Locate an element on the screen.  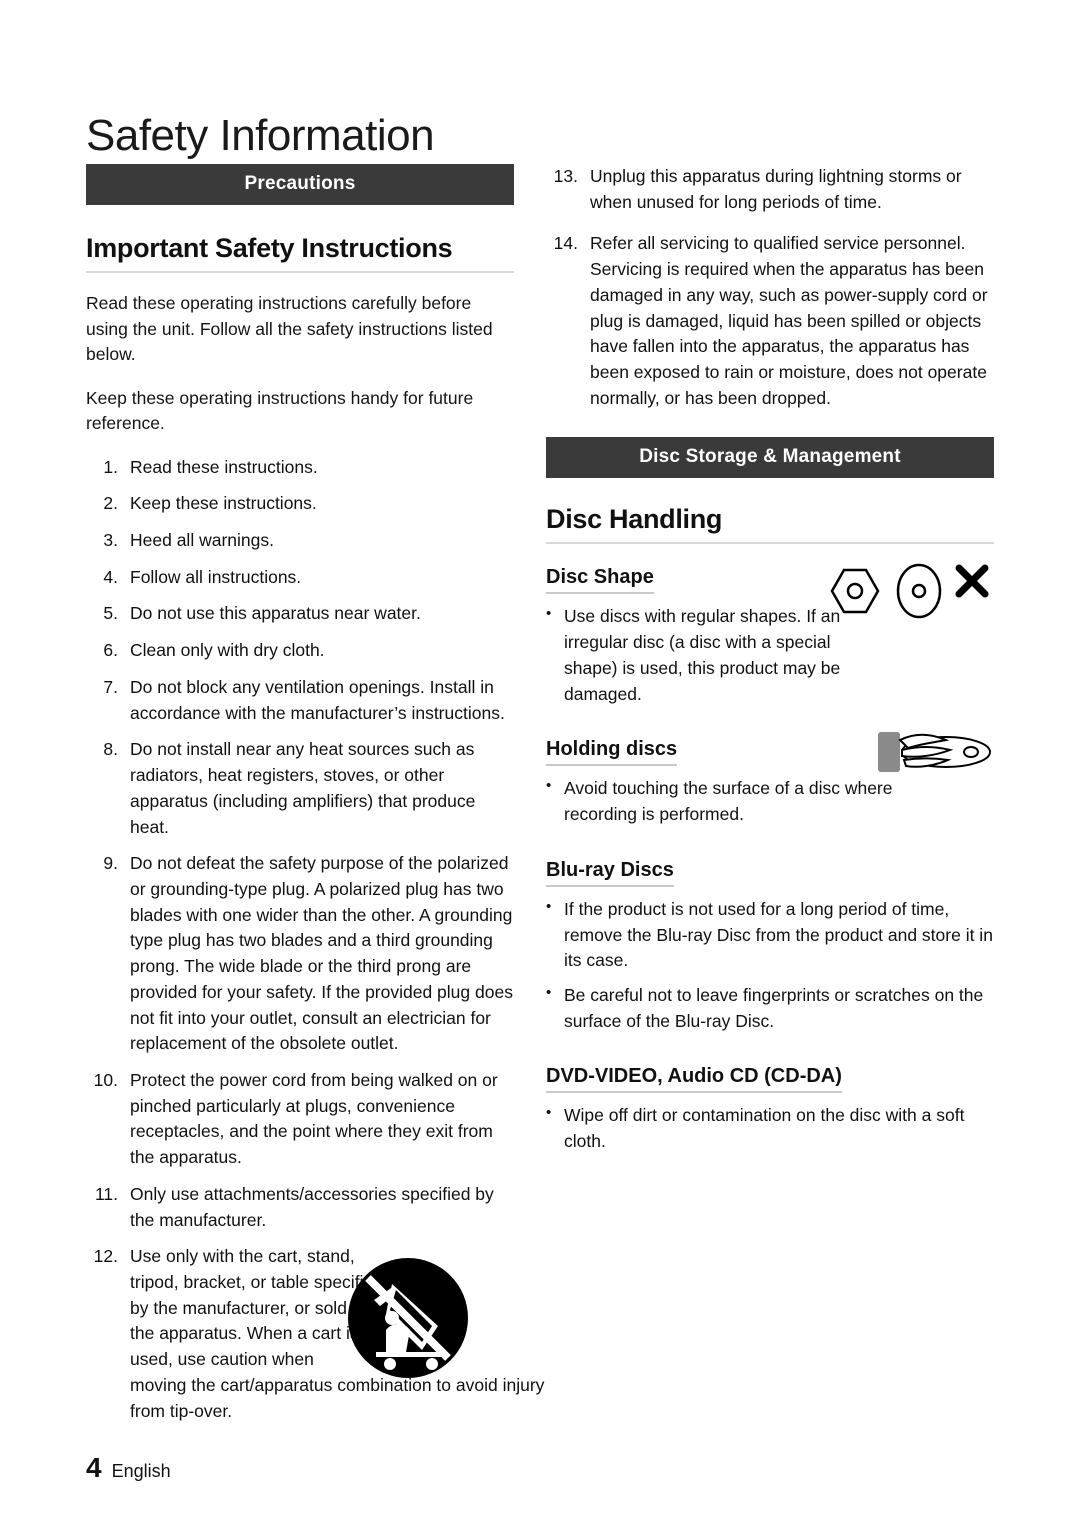
list-item: 6. Clean only with dry cloth. is located at coordinates (300, 651).